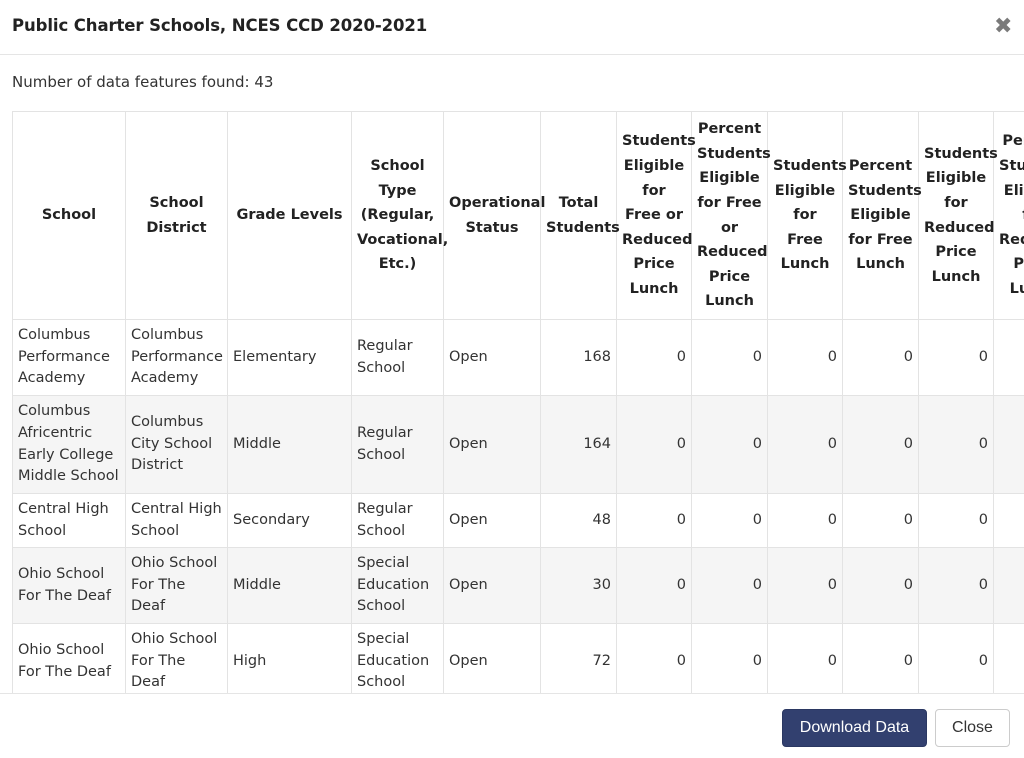 This screenshot has height=758, width=1024. I want to click on column-header: Students Eligible for Free Lunch, so click(807, 215).